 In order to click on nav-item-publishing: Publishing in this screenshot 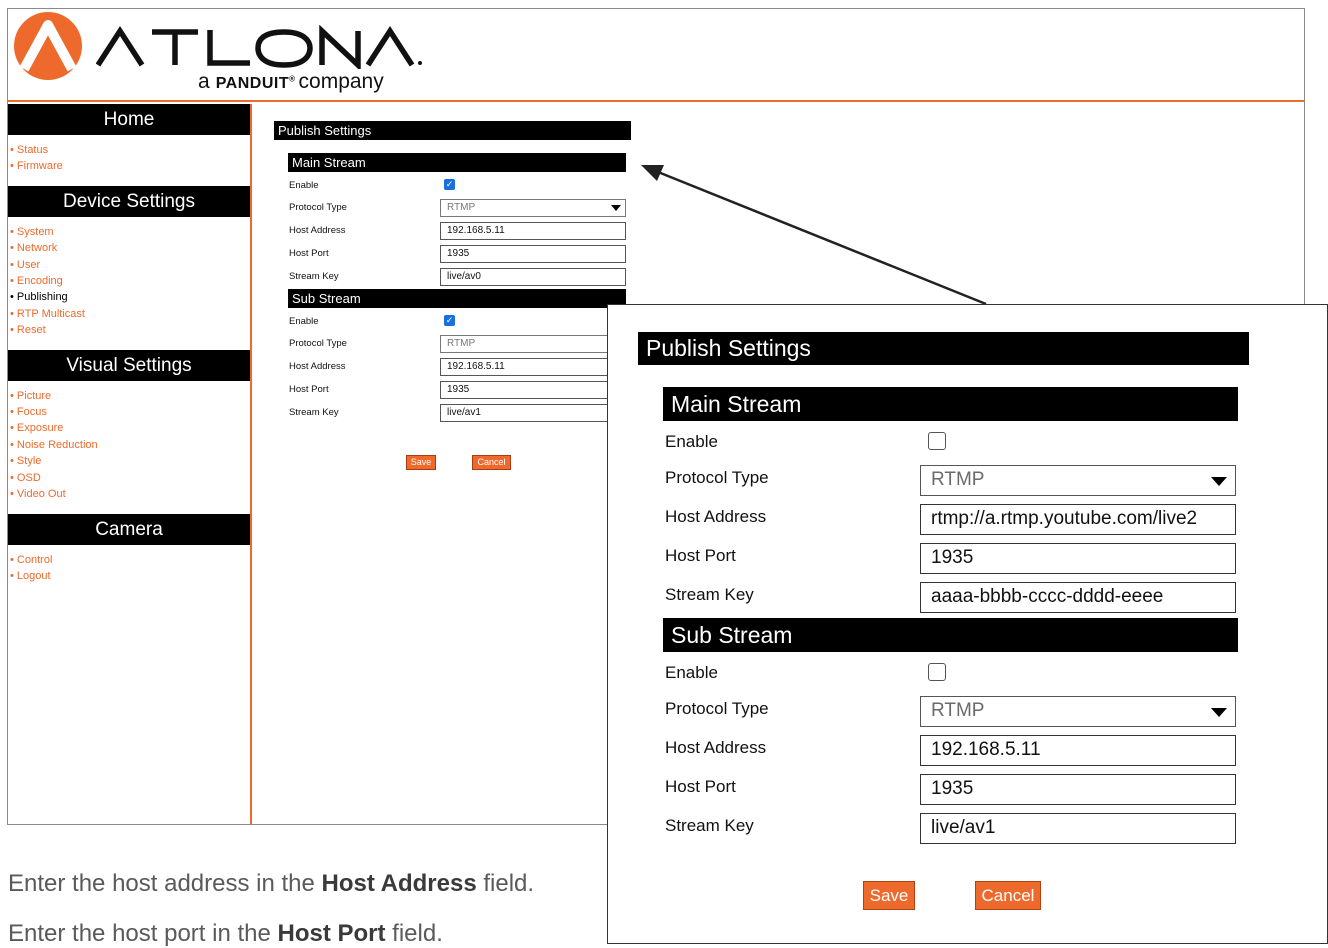, I will do `click(129, 297)`.